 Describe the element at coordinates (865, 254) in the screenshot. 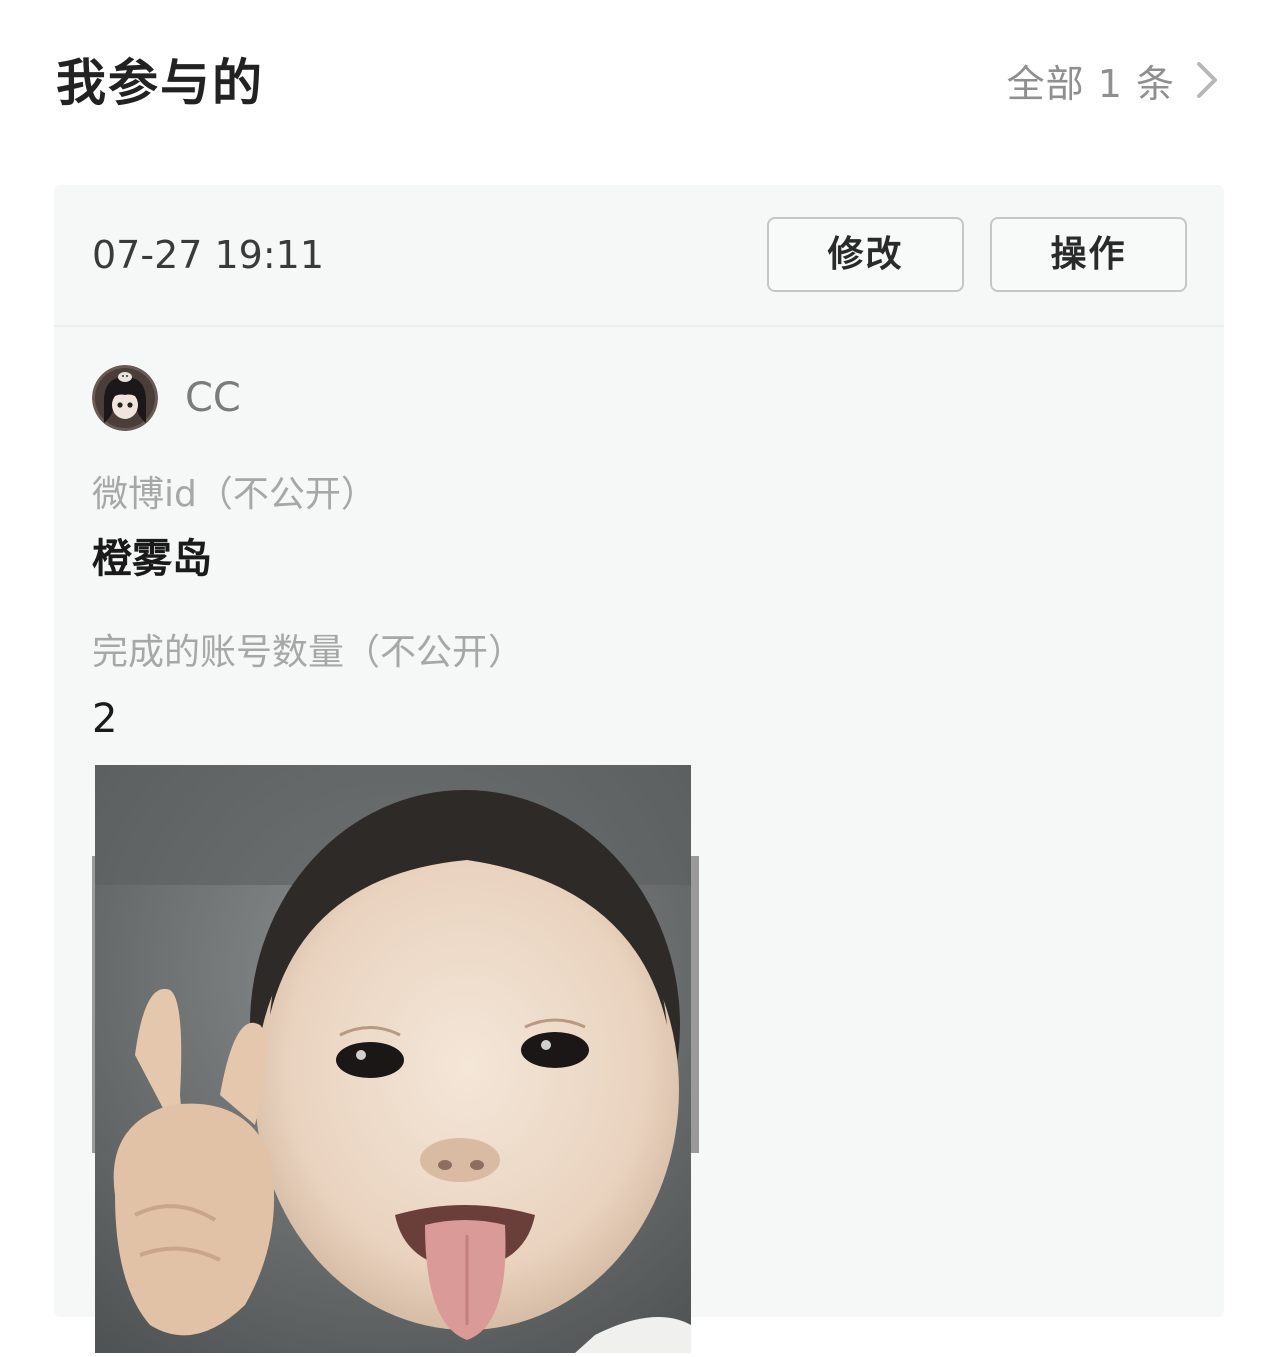

I see `edit-button: 修改` at that location.